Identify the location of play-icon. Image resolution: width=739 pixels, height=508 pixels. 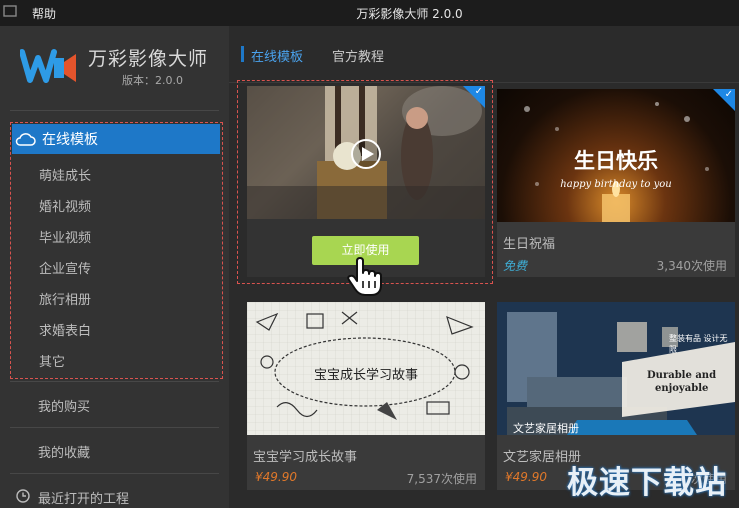
(366, 154).